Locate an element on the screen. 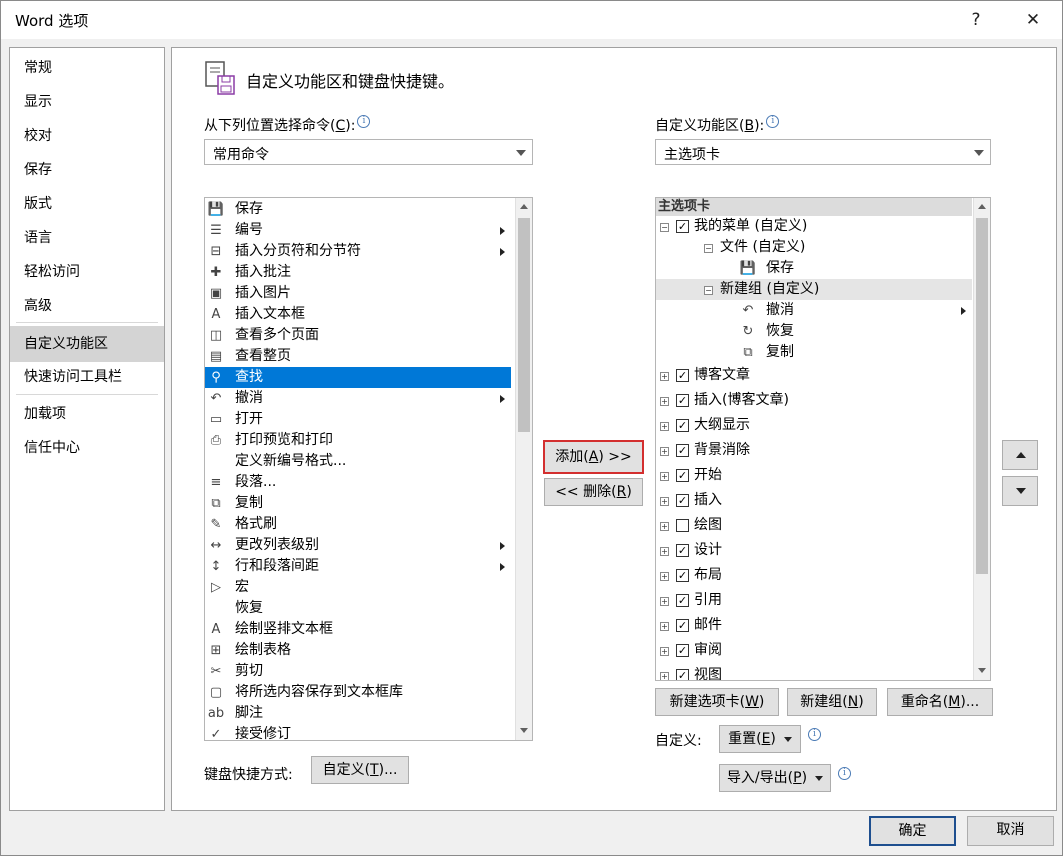  command-item: ▭ 打开 is located at coordinates (358, 419).